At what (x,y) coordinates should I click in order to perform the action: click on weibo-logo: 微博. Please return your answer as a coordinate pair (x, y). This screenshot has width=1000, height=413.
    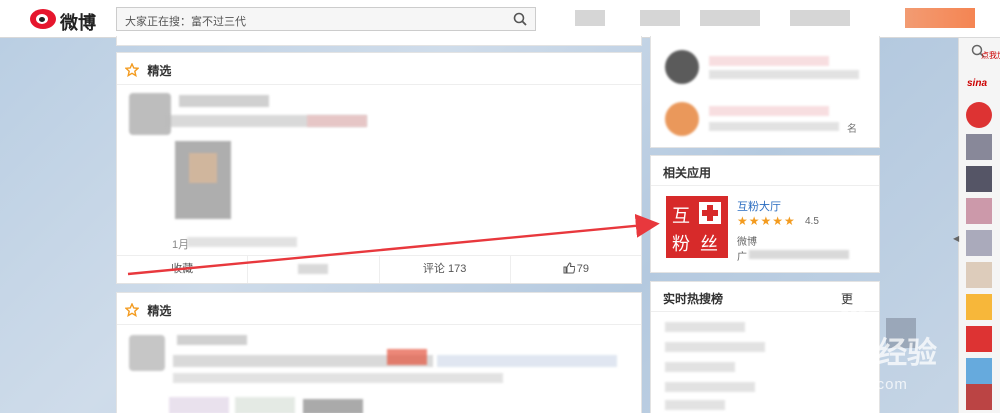
    Looking at the image, I should click on (66, 20).